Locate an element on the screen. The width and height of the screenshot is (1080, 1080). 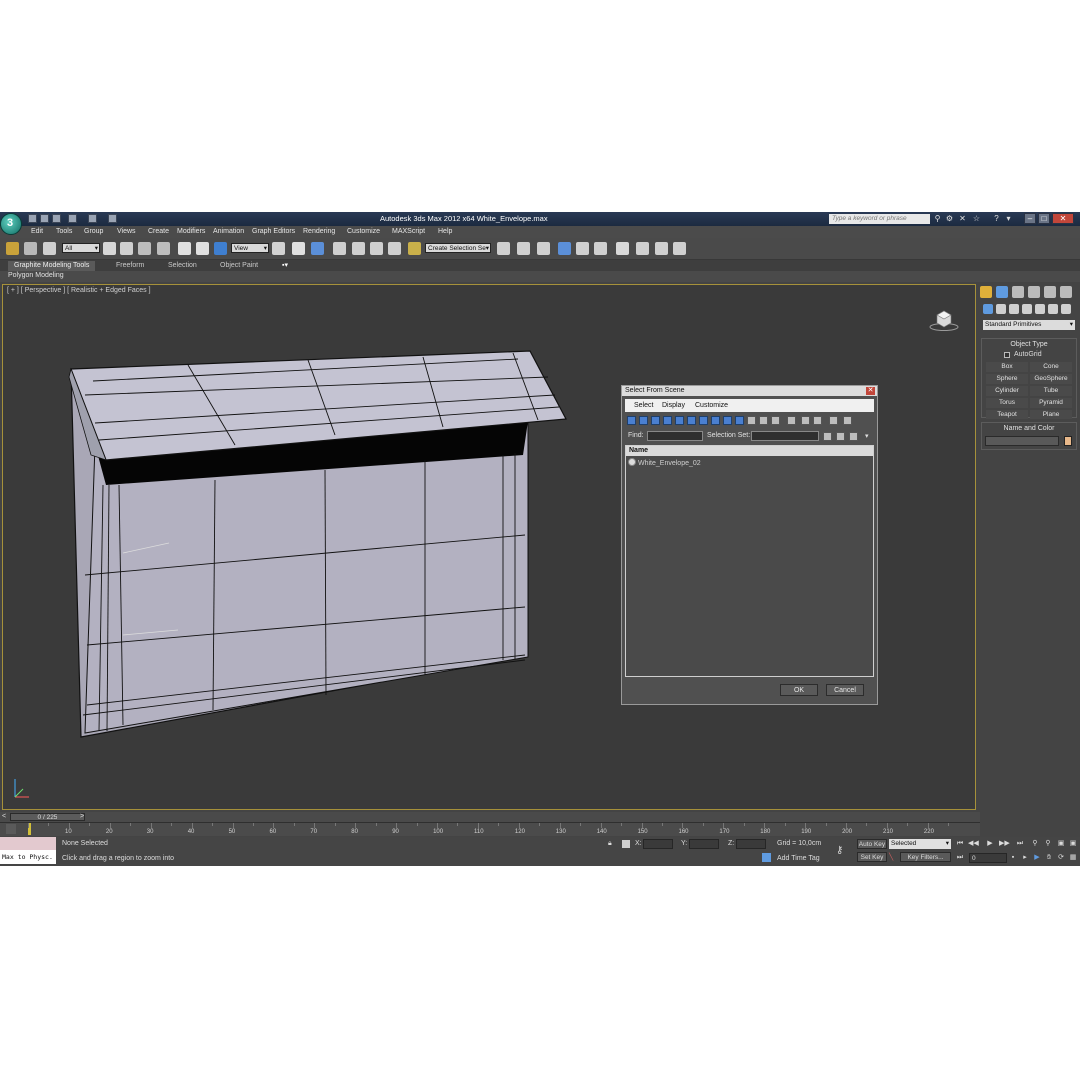
move-icon is located at coordinates (184, 248).